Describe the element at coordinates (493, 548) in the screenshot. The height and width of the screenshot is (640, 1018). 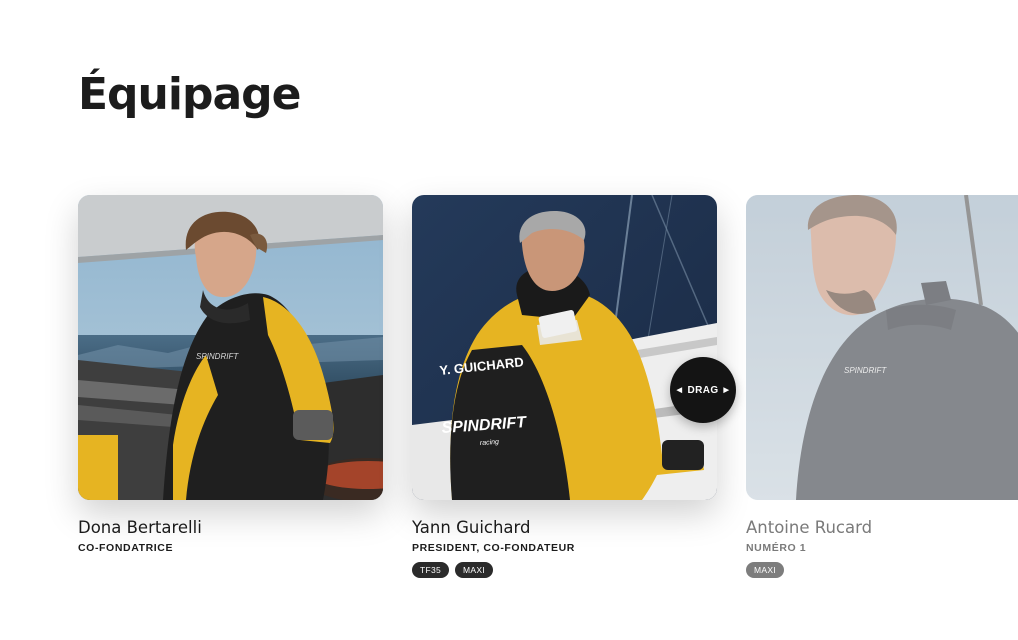
I see `crew-role: PRESIDENT, CO-FONDATEUR` at that location.